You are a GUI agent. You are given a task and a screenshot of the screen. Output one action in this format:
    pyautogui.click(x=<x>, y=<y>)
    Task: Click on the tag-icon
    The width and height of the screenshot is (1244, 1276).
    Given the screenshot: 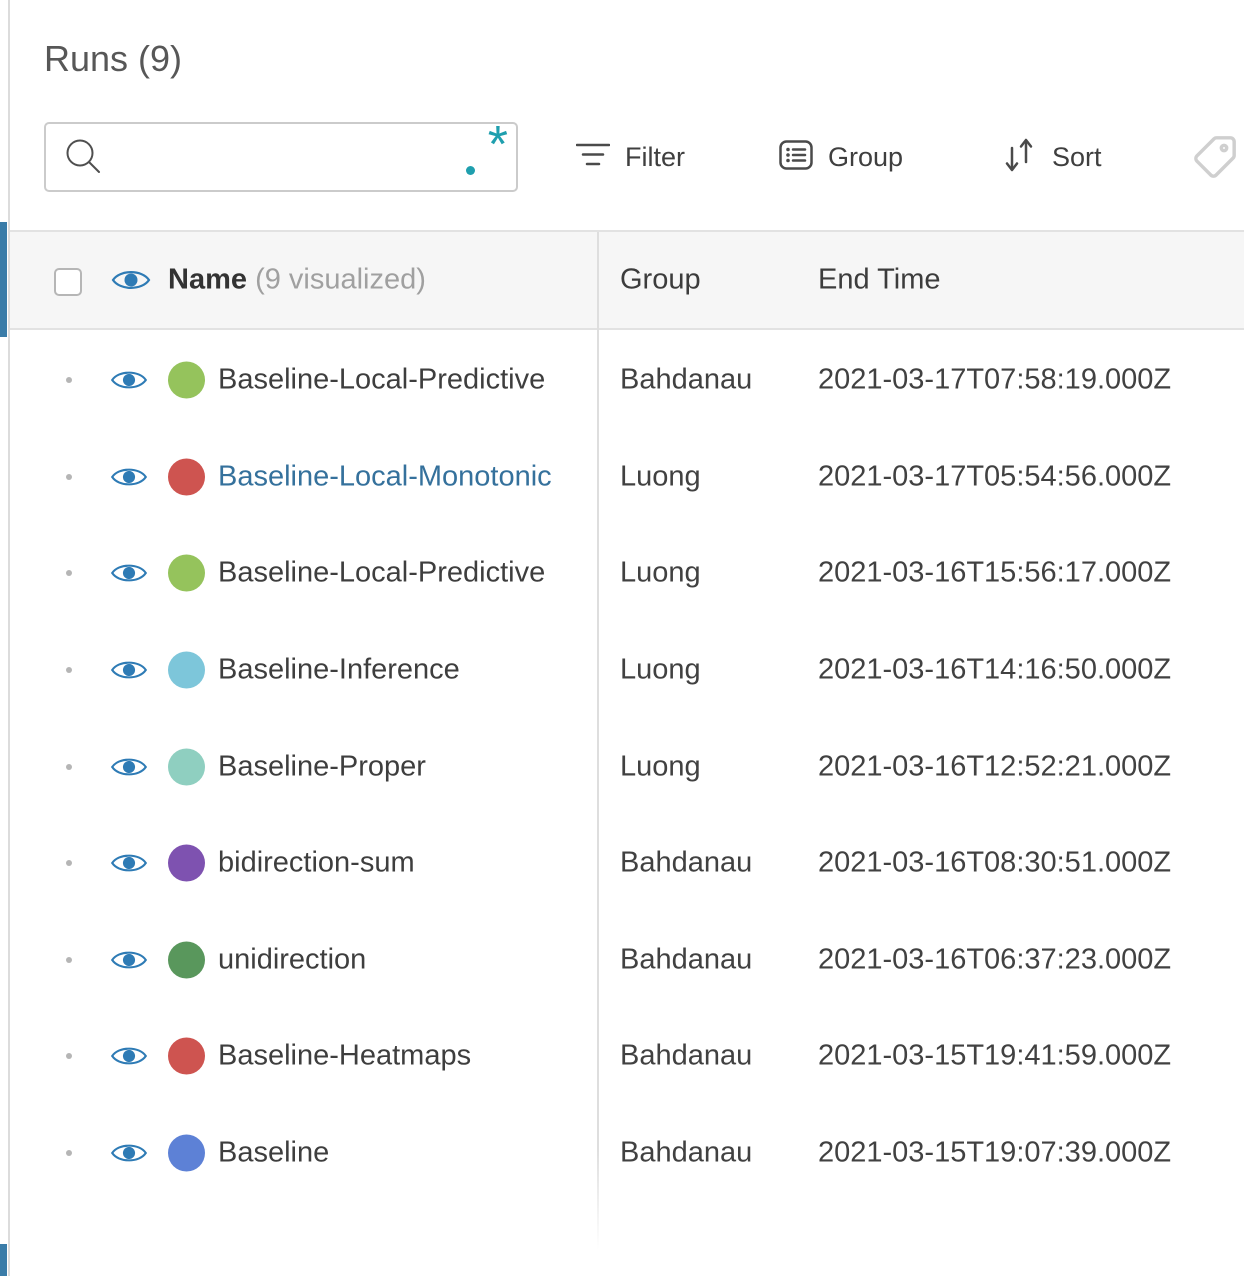 What is the action you would take?
    pyautogui.click(x=1215, y=157)
    